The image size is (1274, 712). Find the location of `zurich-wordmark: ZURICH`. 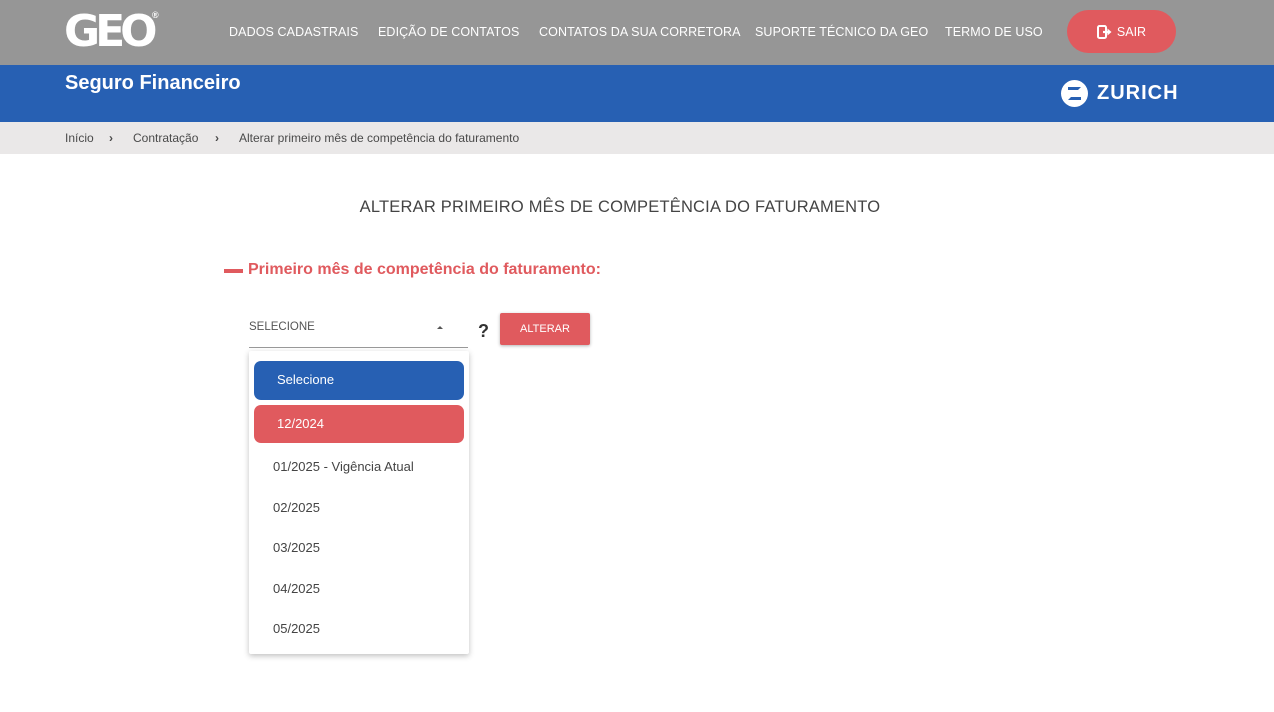

zurich-wordmark: ZURICH is located at coordinates (1138, 92).